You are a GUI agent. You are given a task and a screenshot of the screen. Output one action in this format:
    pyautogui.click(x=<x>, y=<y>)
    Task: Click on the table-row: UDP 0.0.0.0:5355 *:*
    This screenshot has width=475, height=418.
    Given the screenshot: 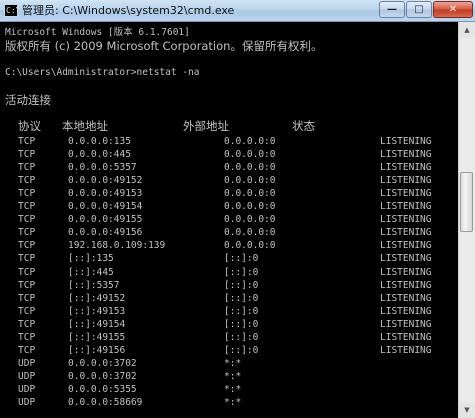 What is the action you would take?
    pyautogui.click(x=237, y=389)
    